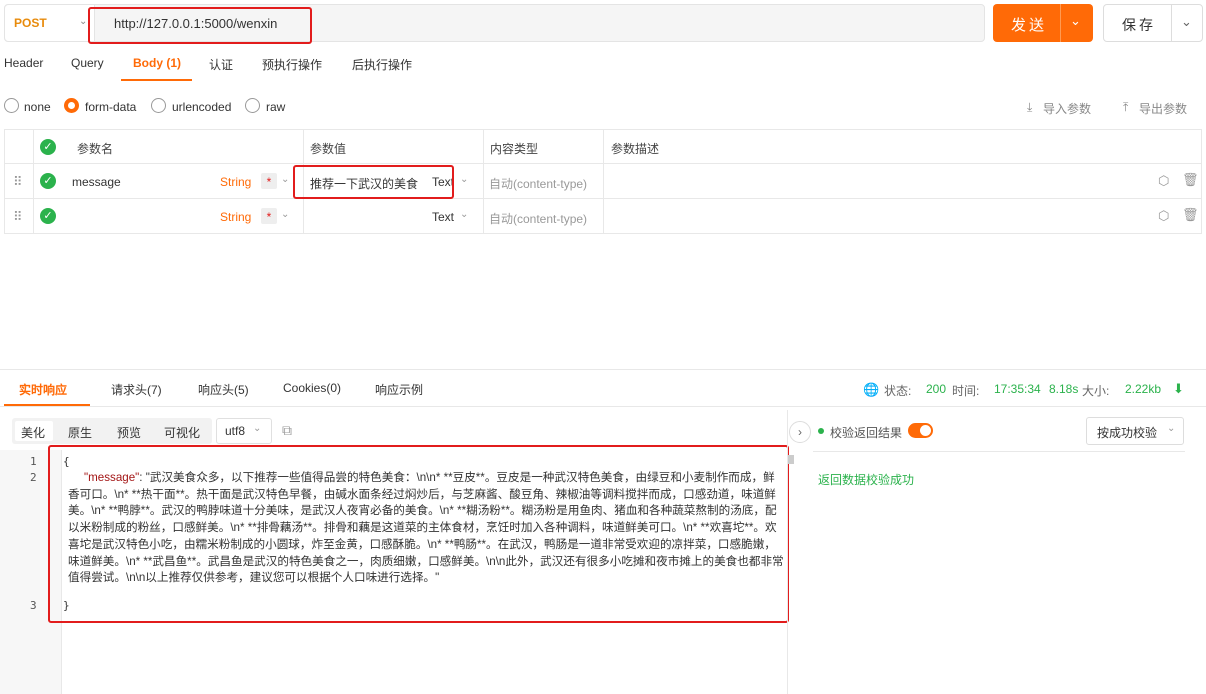  I want to click on radio-raw-label: raw, so click(276, 107).